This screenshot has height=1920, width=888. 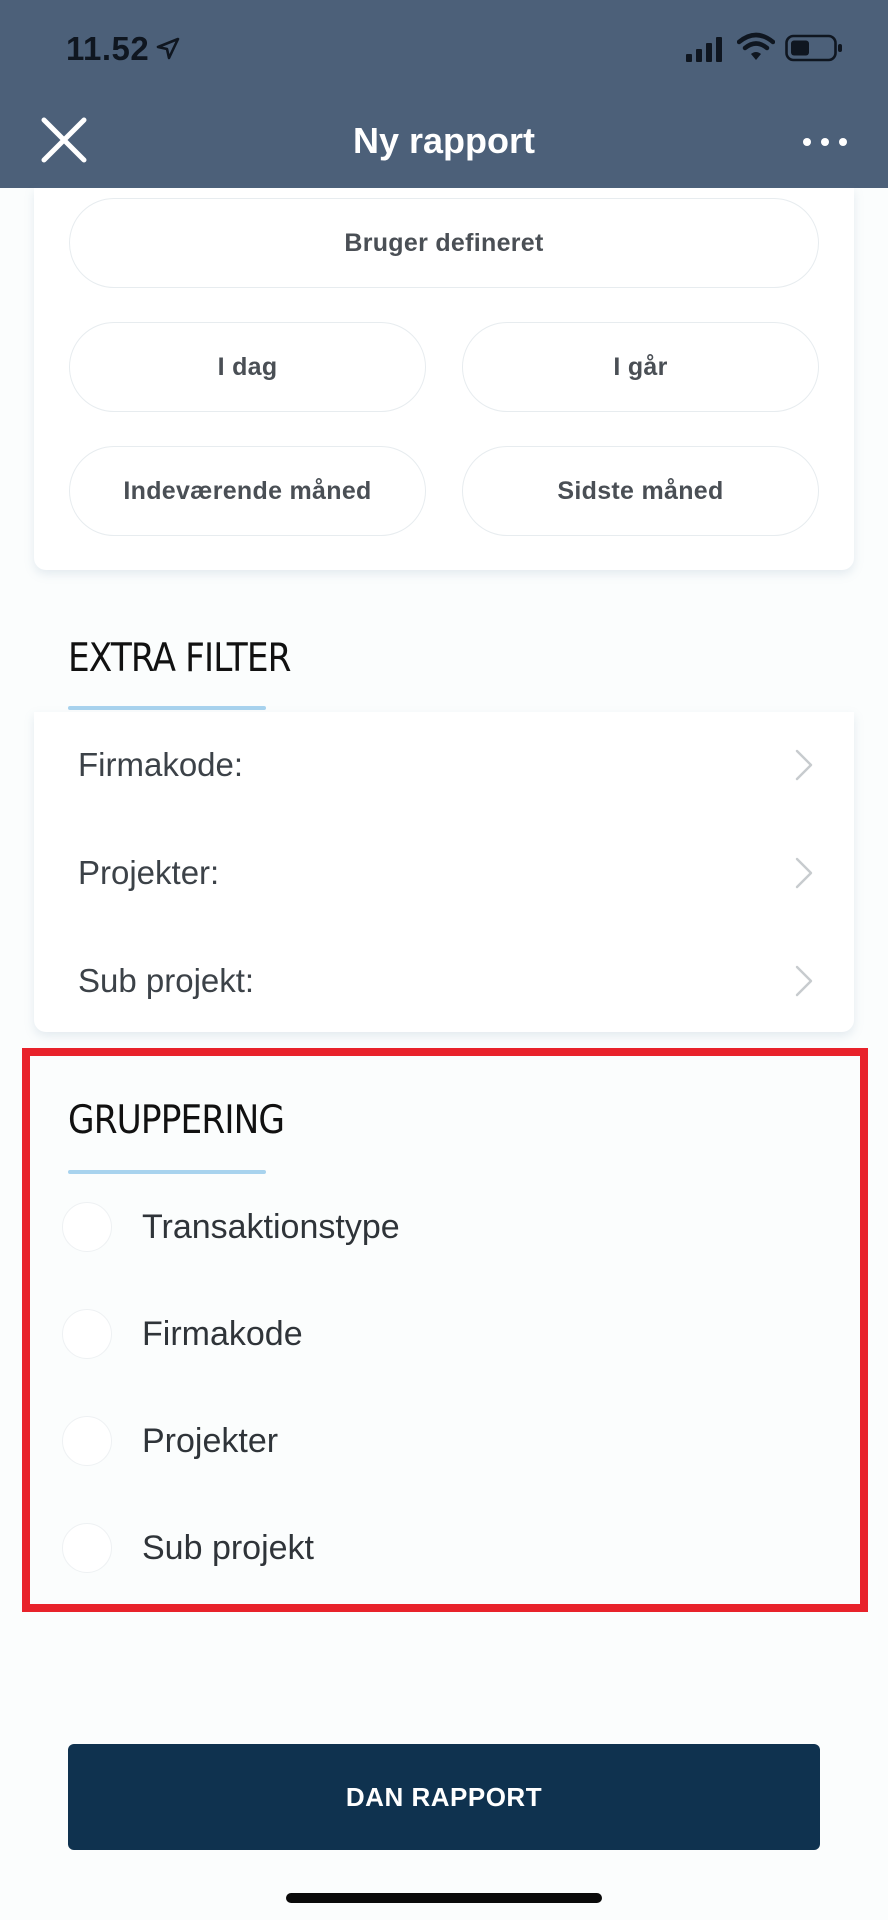 What do you see at coordinates (167, 708) in the screenshot?
I see `extra-filter-underline` at bounding box center [167, 708].